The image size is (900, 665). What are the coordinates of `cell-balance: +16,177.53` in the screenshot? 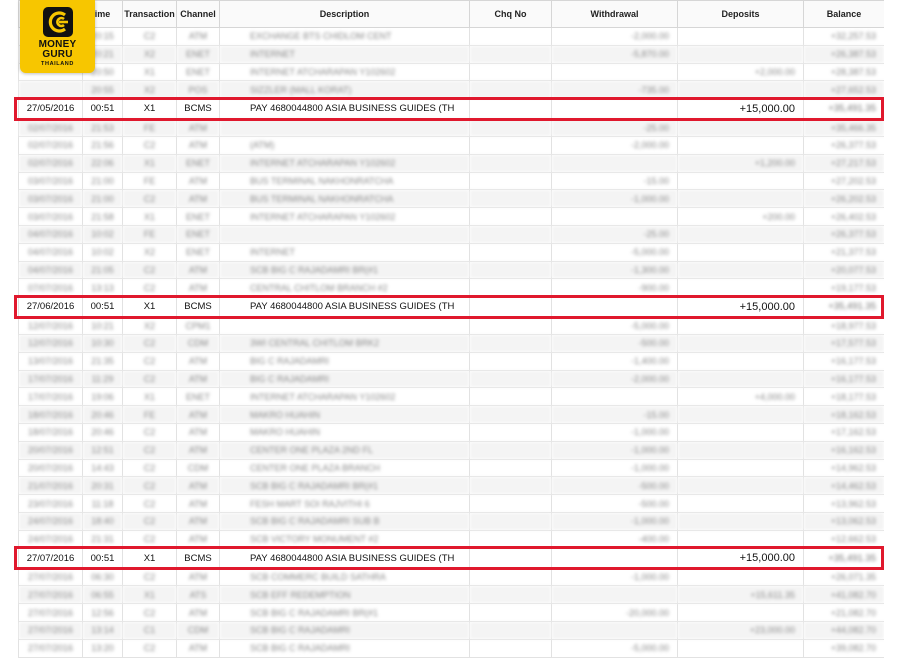 It's located at (843, 361).